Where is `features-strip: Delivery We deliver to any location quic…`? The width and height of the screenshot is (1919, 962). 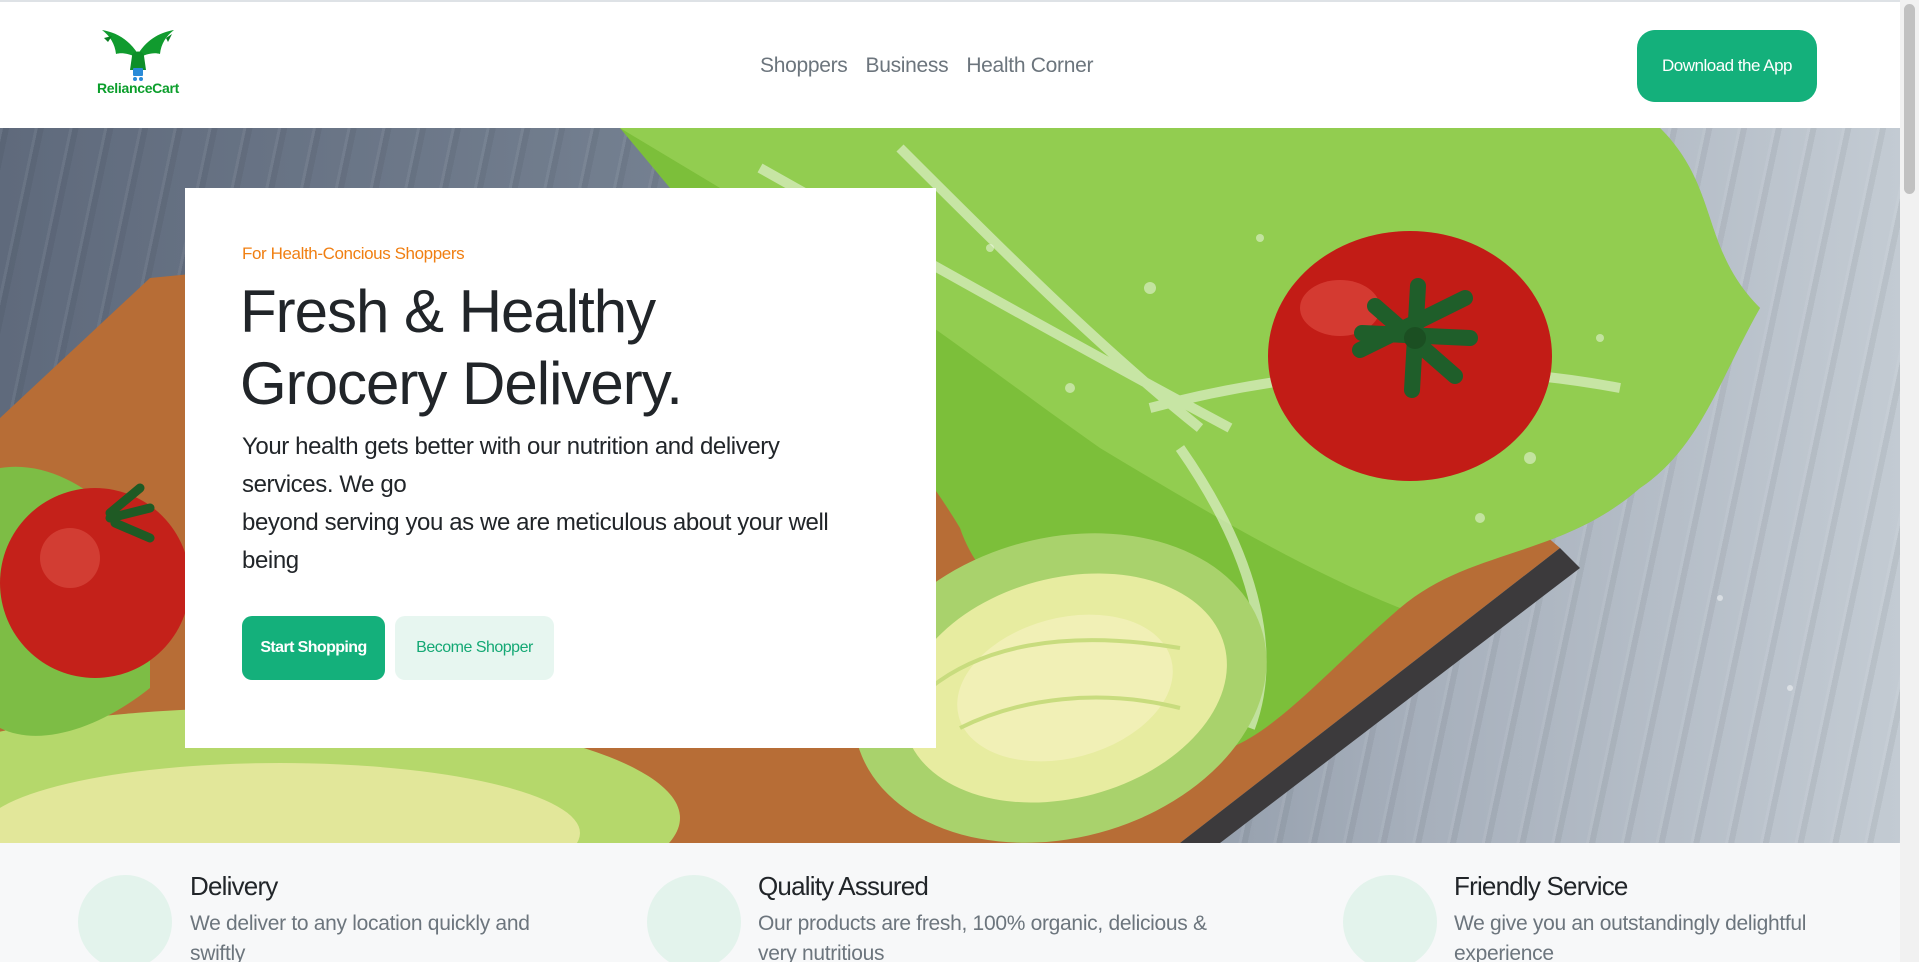 features-strip: Delivery We deliver to any location quic… is located at coordinates (950, 902).